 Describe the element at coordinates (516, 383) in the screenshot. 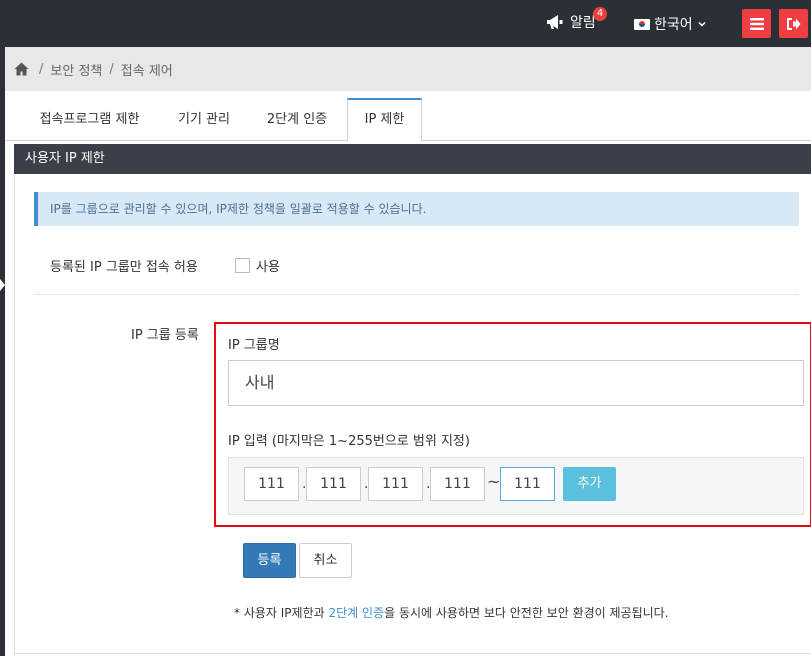

I see `group-name-input: 사내` at that location.